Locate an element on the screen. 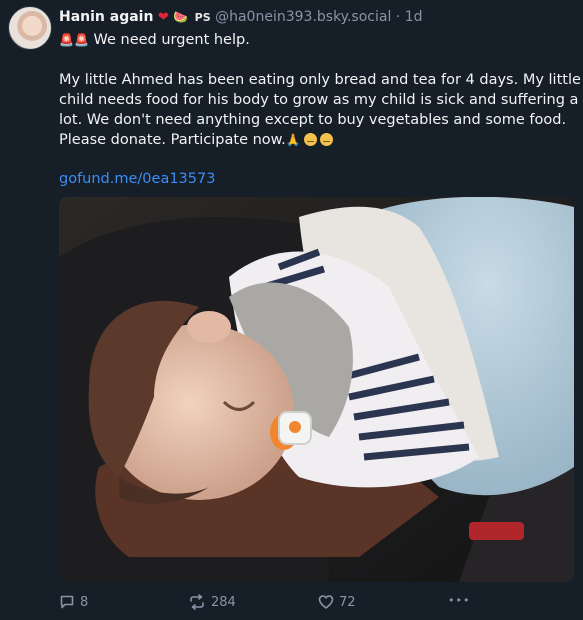 The image size is (583, 620). siren-emoji-icon: 🚨🚨 is located at coordinates (74, 40).